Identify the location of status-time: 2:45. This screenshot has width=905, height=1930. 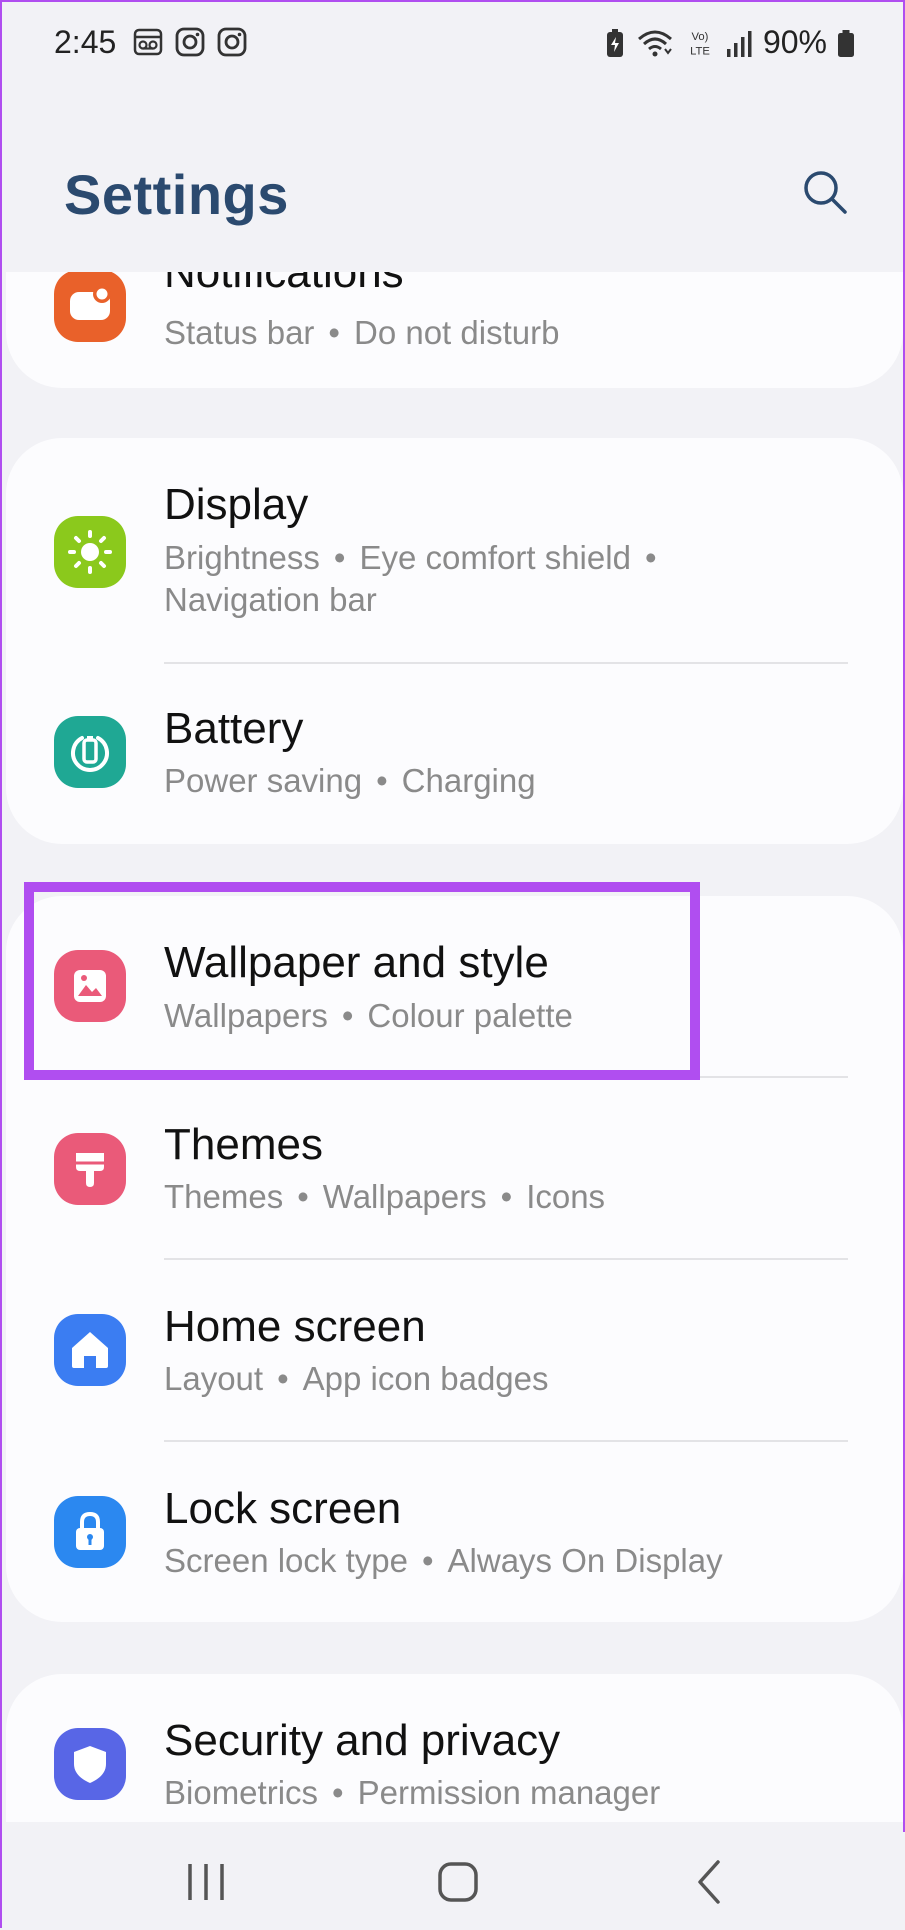
(85, 42).